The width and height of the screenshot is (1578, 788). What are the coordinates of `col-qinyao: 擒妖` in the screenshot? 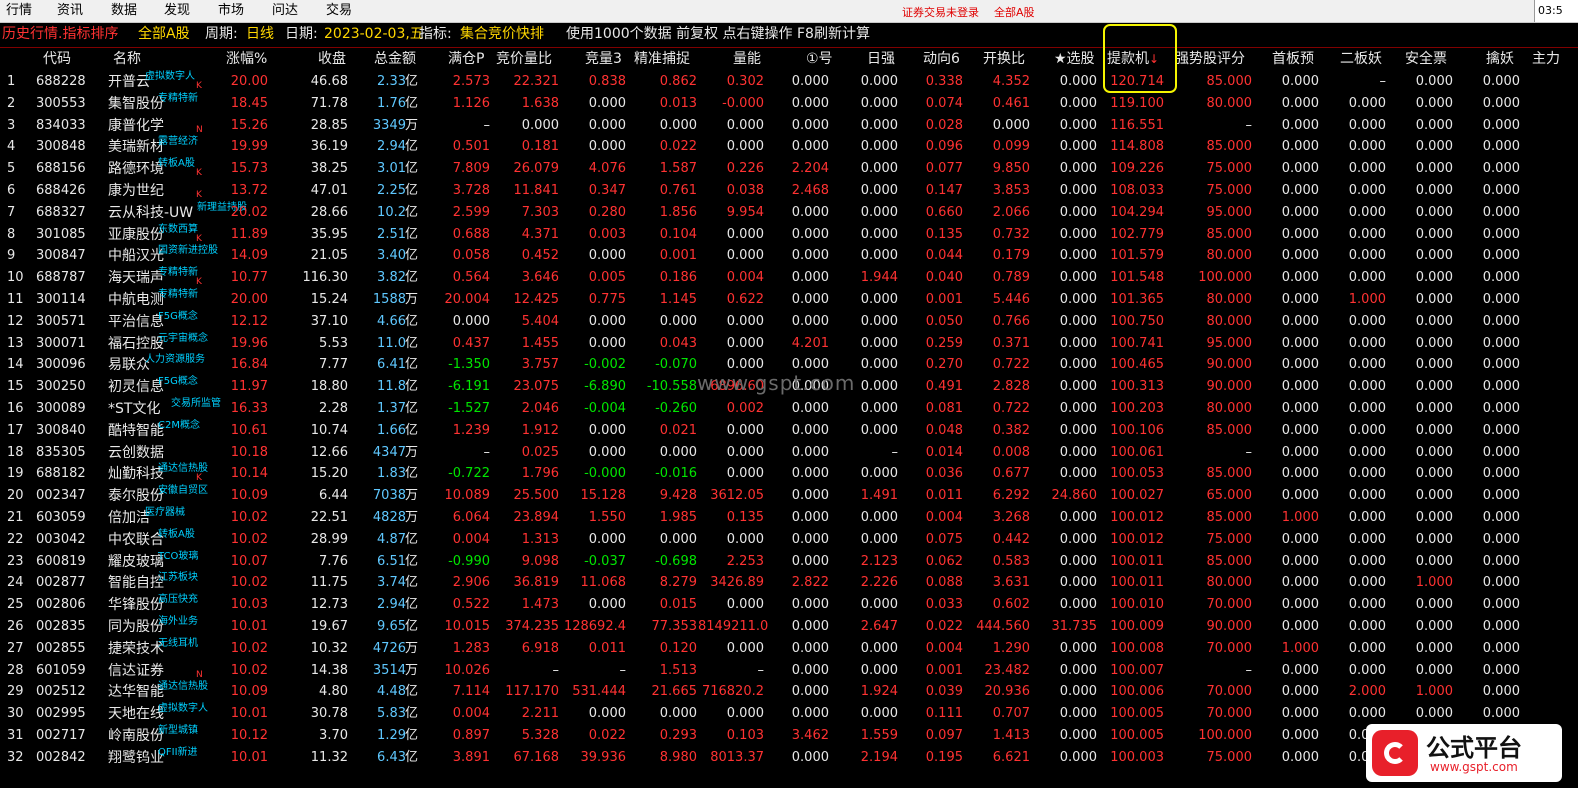 It's located at (1500, 59).